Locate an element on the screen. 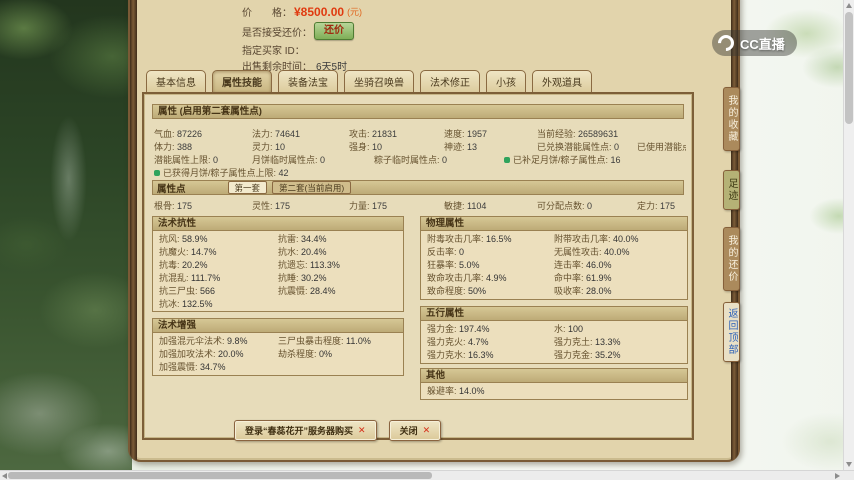 This screenshot has width=854, height=480. stat-value: 58.9% is located at coordinates (195, 239).